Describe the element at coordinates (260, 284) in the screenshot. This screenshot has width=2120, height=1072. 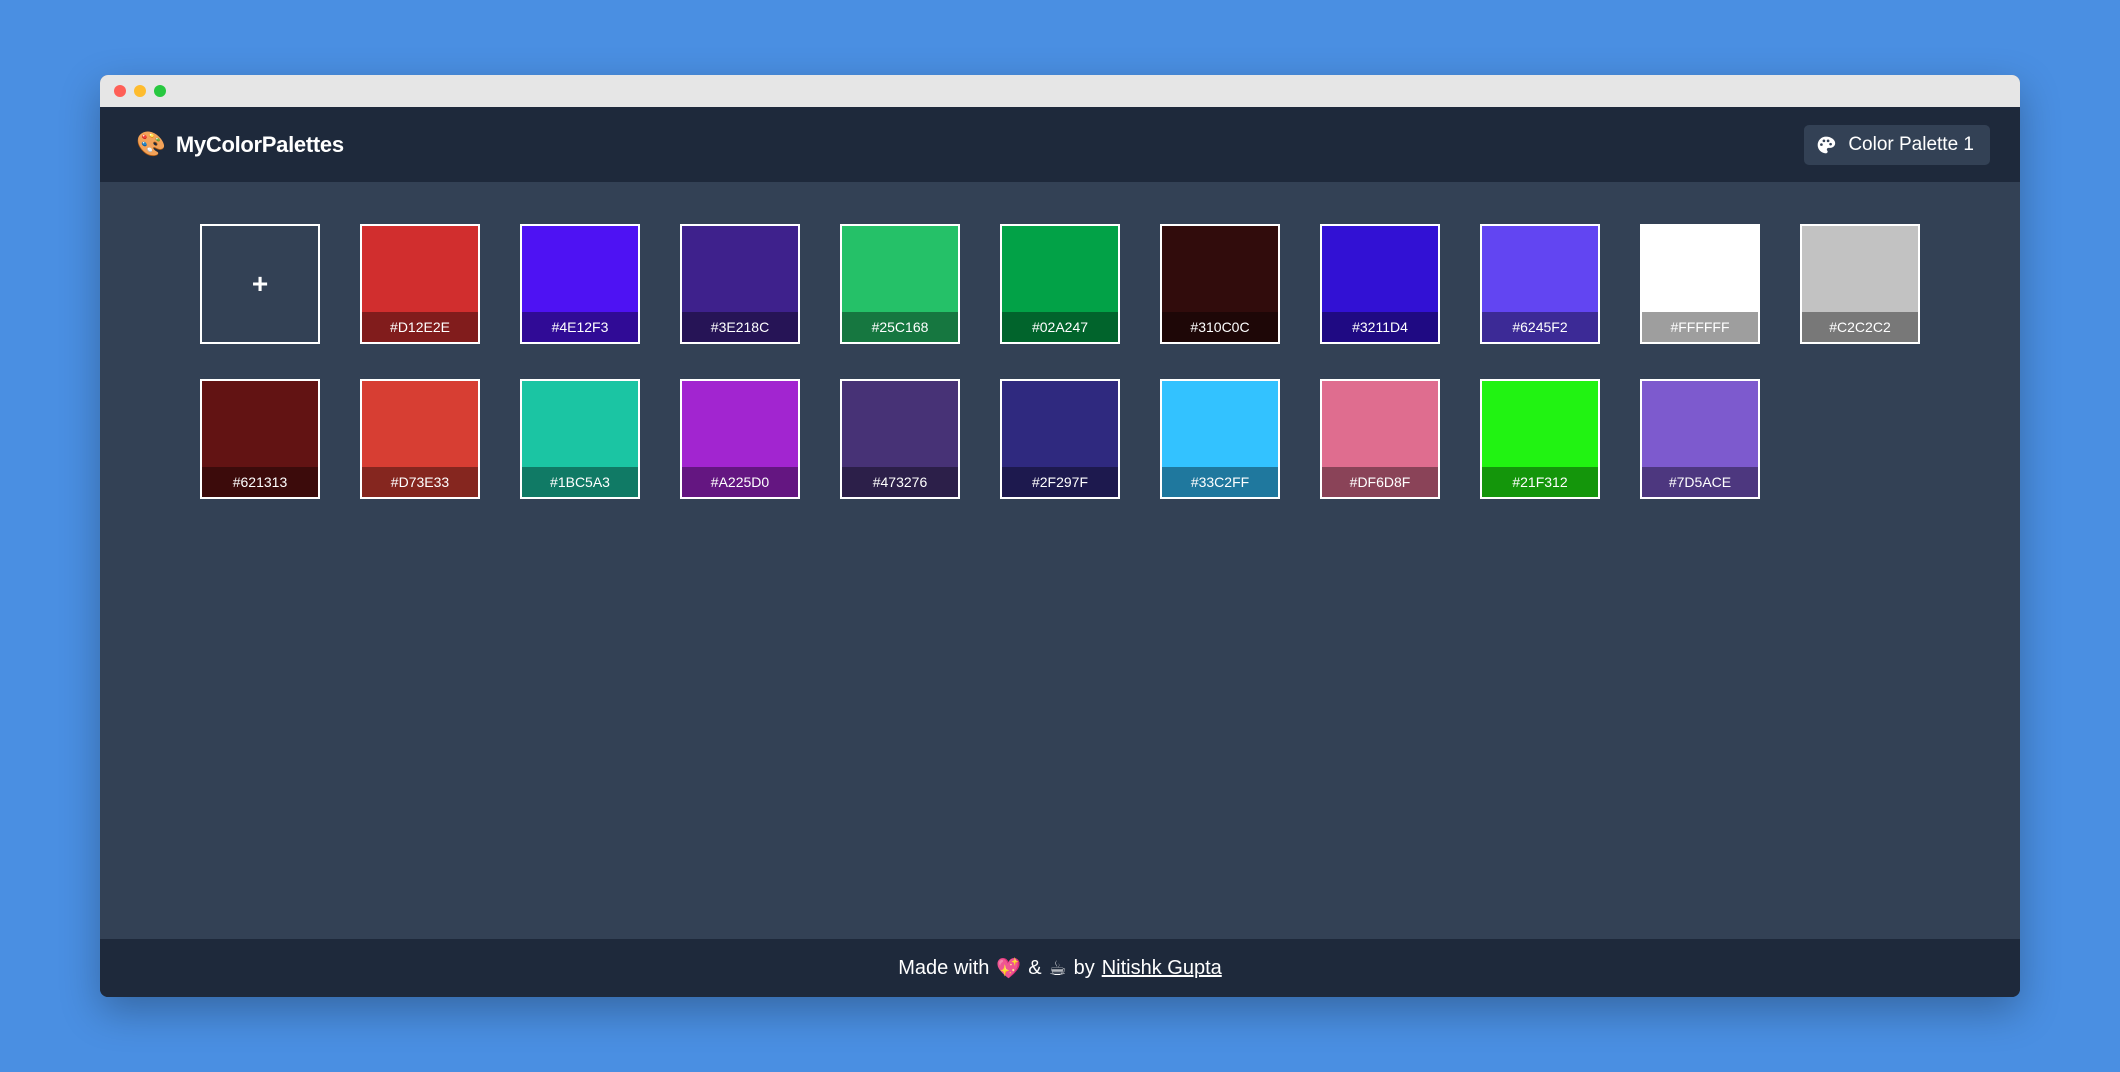
I see `add-color-button: +` at that location.